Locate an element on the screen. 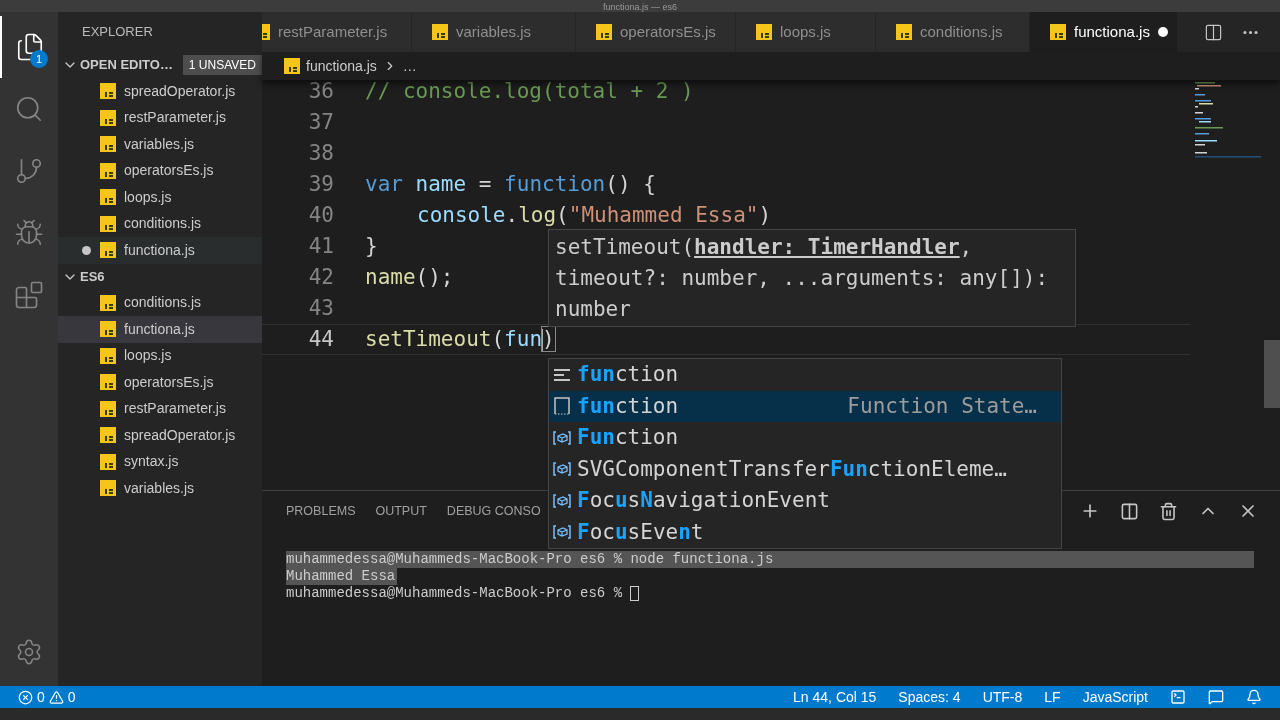 The image size is (1280, 720). files-icon is located at coordinates (30, 47).